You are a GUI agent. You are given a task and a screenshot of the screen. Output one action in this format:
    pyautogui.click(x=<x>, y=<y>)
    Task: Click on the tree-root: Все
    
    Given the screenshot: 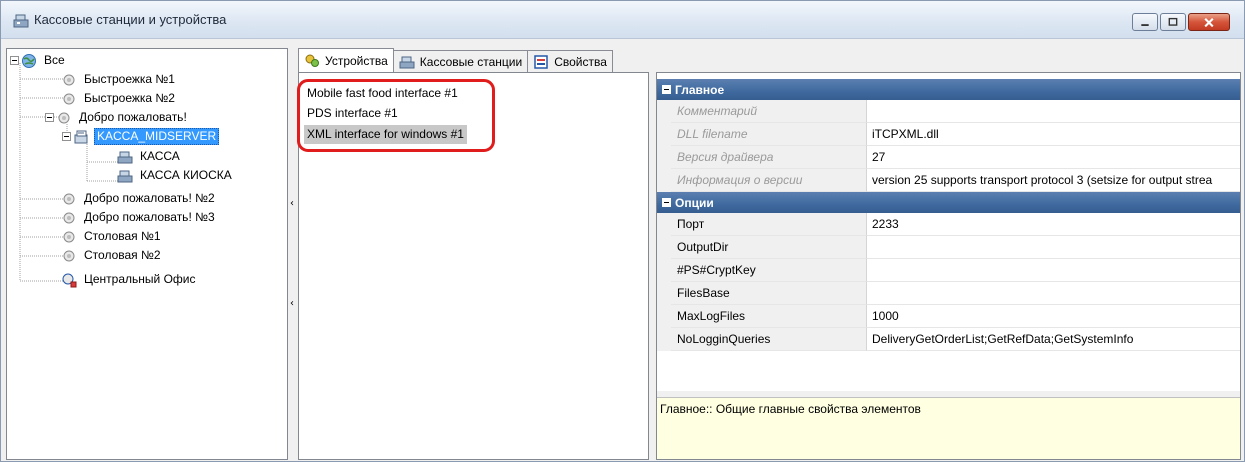 What is the action you would take?
    pyautogui.click(x=38, y=60)
    